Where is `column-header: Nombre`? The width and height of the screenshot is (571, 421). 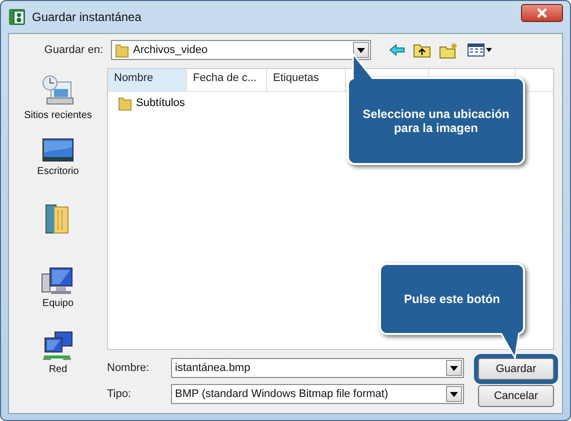 column-header: Nombre is located at coordinates (147, 80).